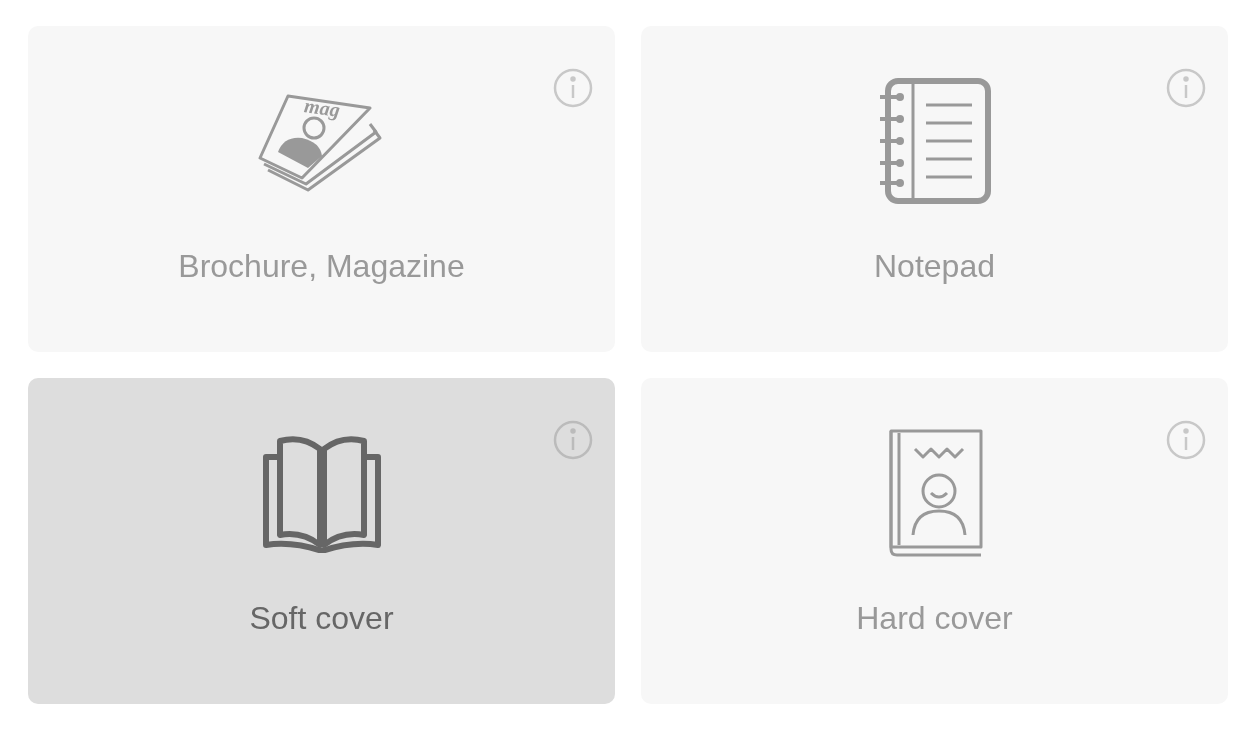 This screenshot has height=734, width=1254. Describe the element at coordinates (934, 141) in the screenshot. I see `notepad-icon` at that location.